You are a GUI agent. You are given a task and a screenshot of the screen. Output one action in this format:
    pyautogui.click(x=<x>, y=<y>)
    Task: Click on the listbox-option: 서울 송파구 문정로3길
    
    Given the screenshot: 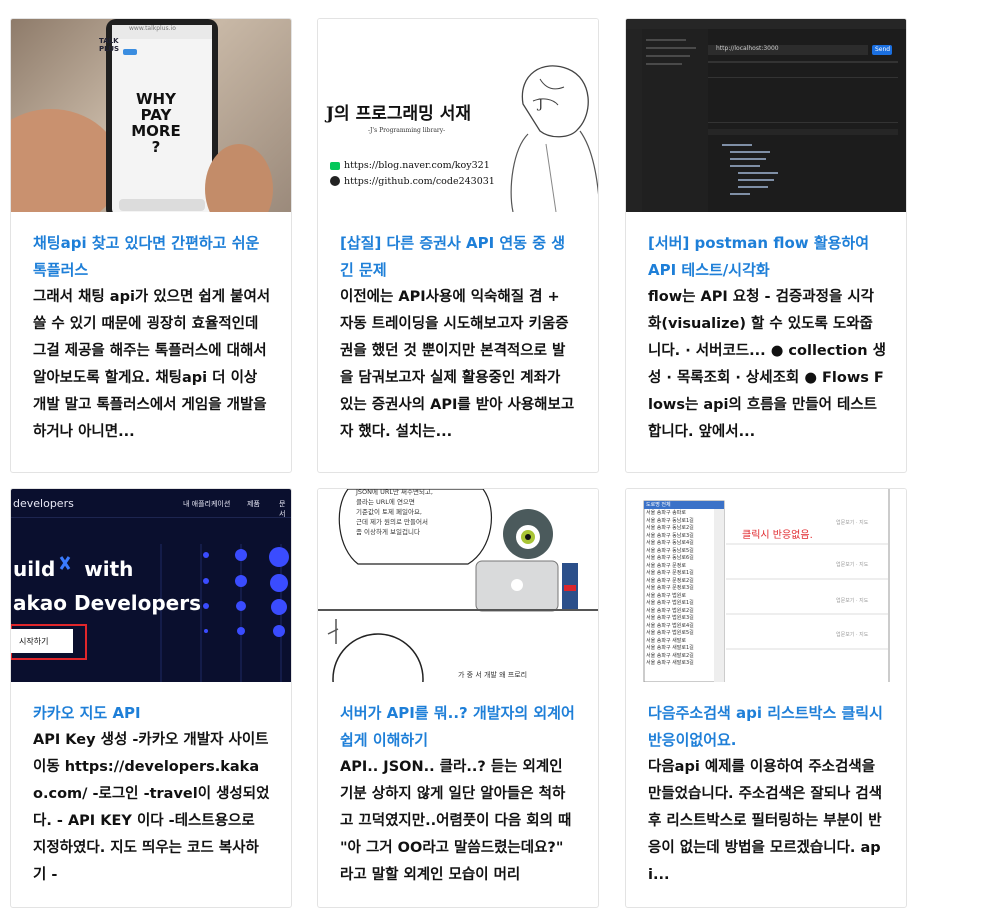 What is the action you would take?
    pyautogui.click(x=670, y=588)
    